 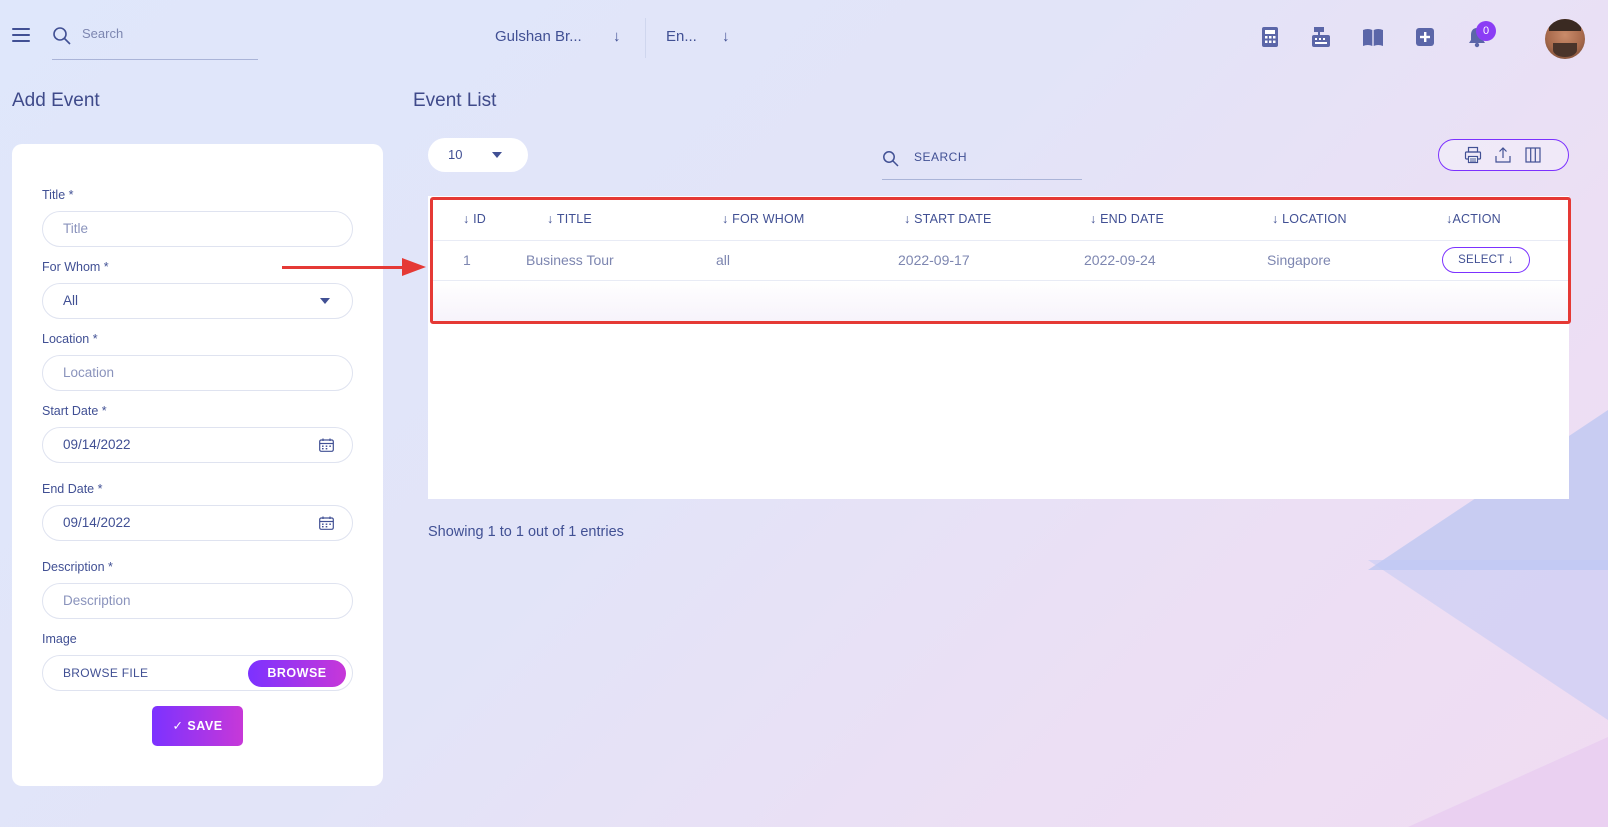 I want to click on export-icon, so click(x=1503, y=155).